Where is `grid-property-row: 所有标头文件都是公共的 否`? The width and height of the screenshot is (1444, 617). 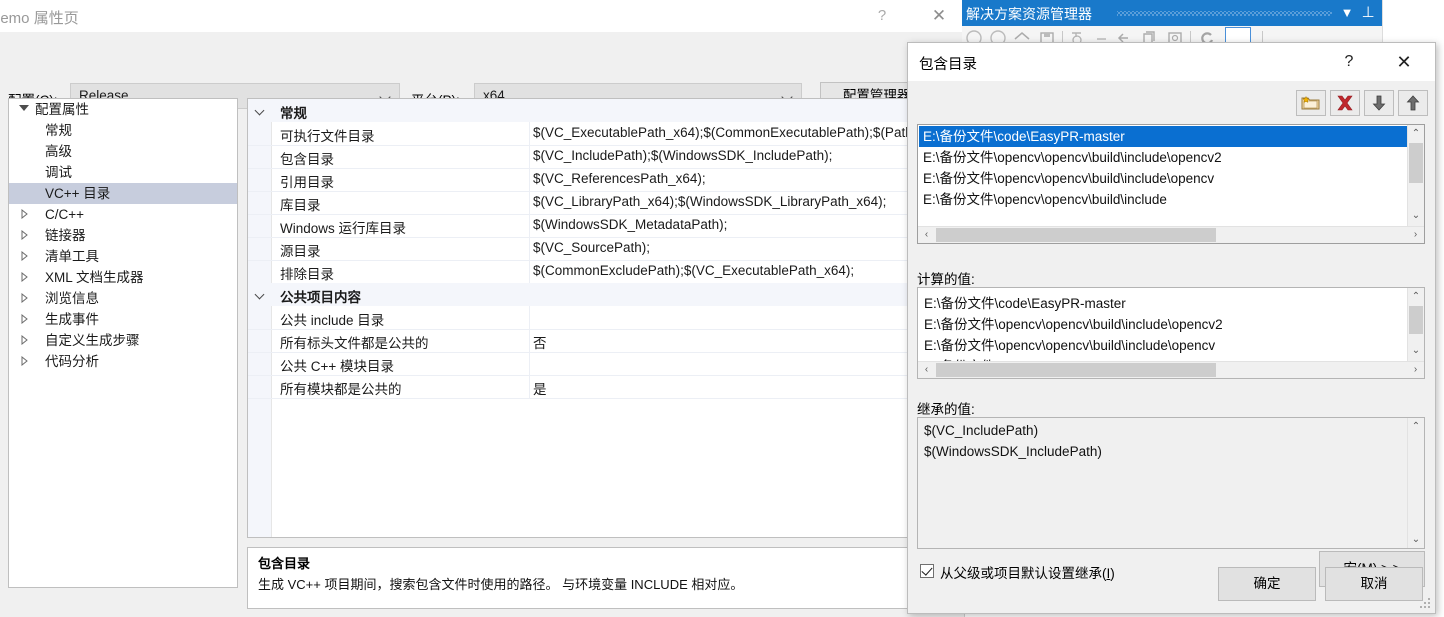
grid-property-row: 所有标头文件都是公共的 否 is located at coordinates (597, 341).